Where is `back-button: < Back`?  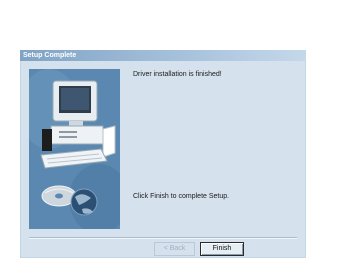 back-button: < Back is located at coordinates (174, 249).